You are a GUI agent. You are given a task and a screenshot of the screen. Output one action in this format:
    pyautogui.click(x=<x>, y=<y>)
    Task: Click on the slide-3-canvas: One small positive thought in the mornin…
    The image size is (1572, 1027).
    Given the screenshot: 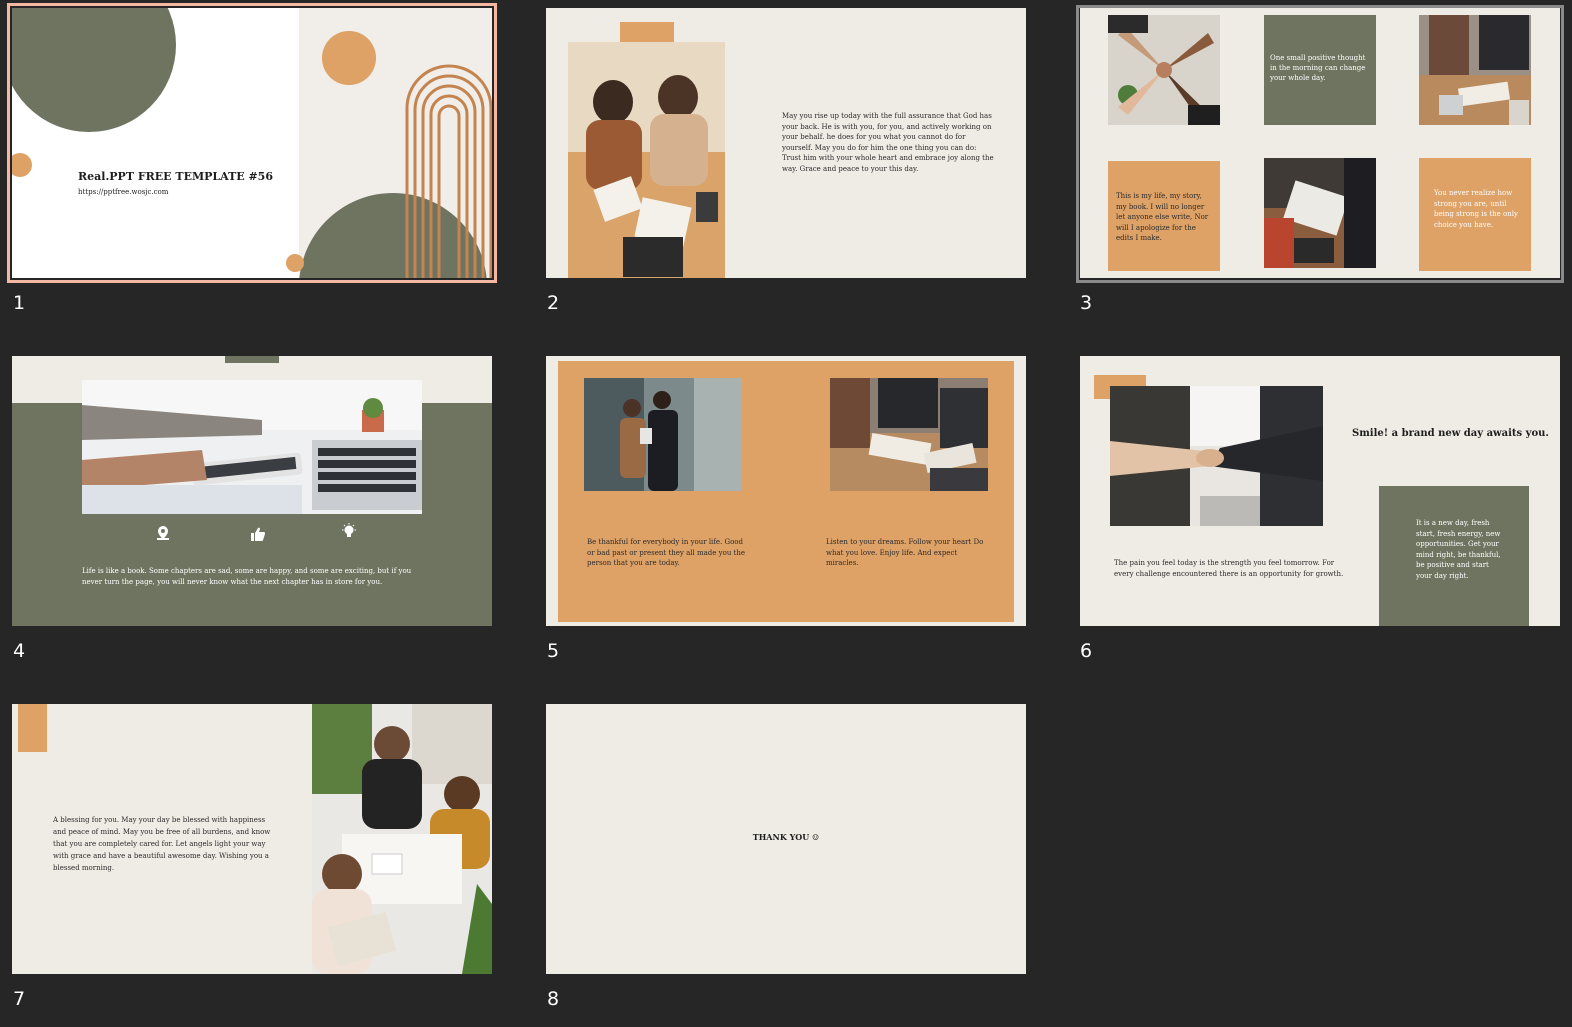 What is the action you would take?
    pyautogui.click(x=1320, y=143)
    